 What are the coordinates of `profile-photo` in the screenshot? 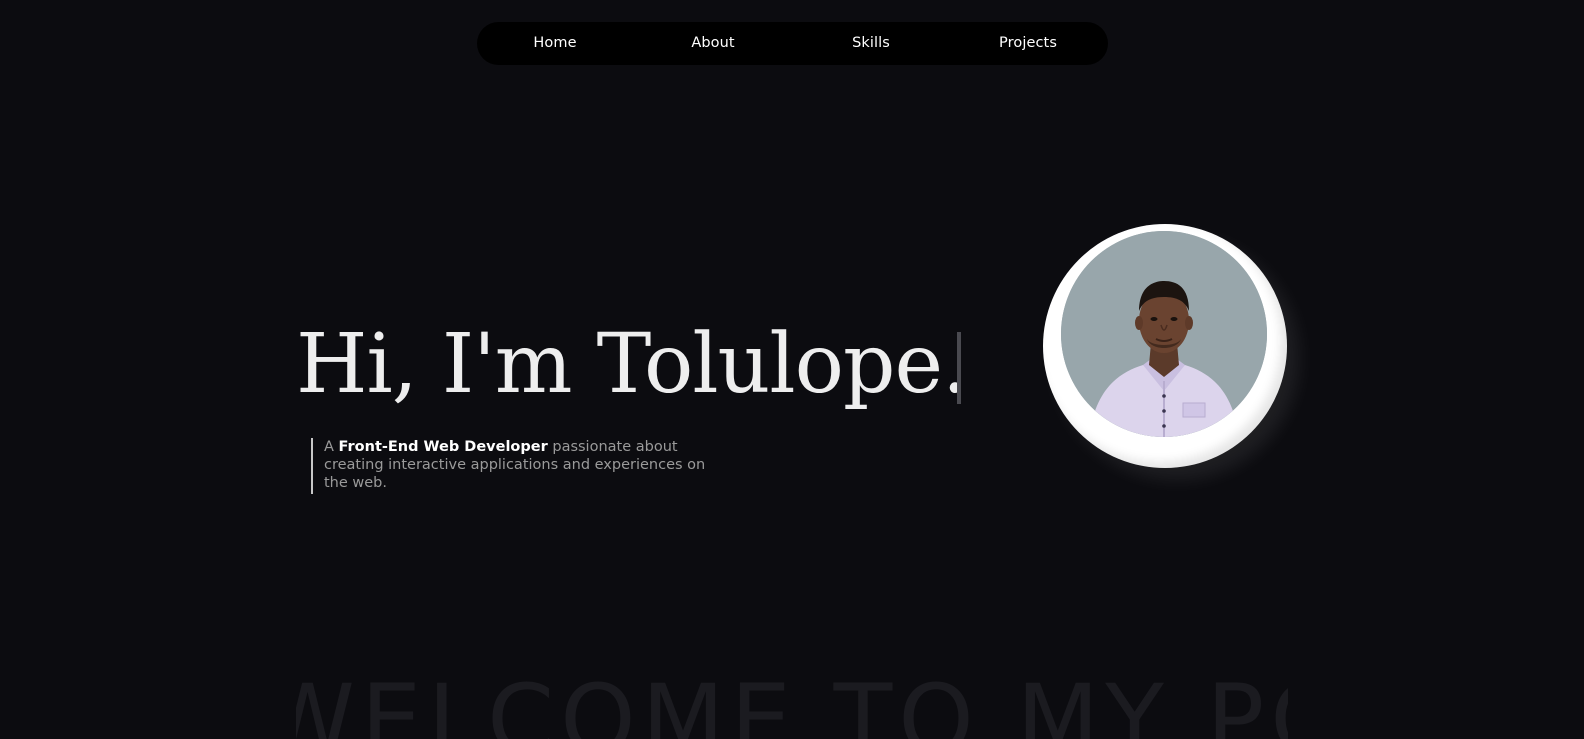 It's located at (1164, 334).